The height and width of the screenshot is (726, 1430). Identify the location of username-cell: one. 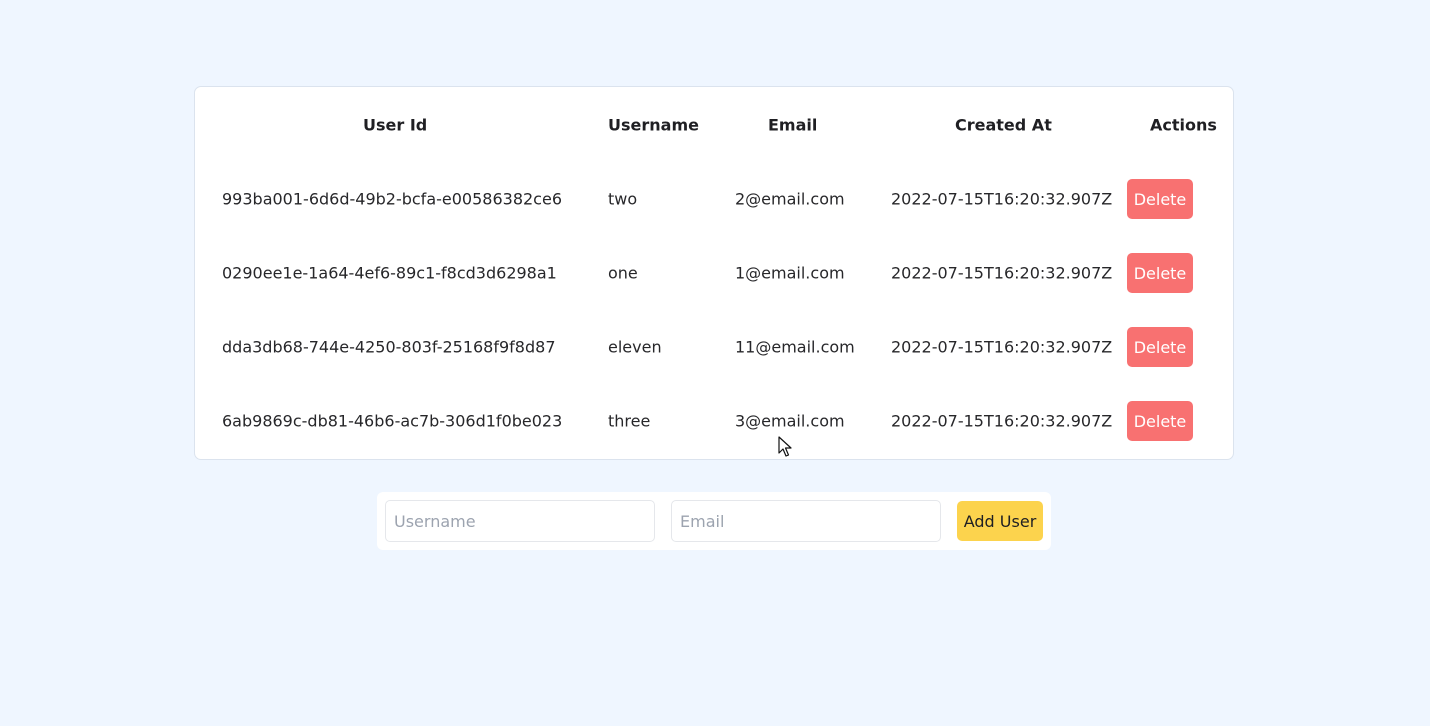
(623, 273).